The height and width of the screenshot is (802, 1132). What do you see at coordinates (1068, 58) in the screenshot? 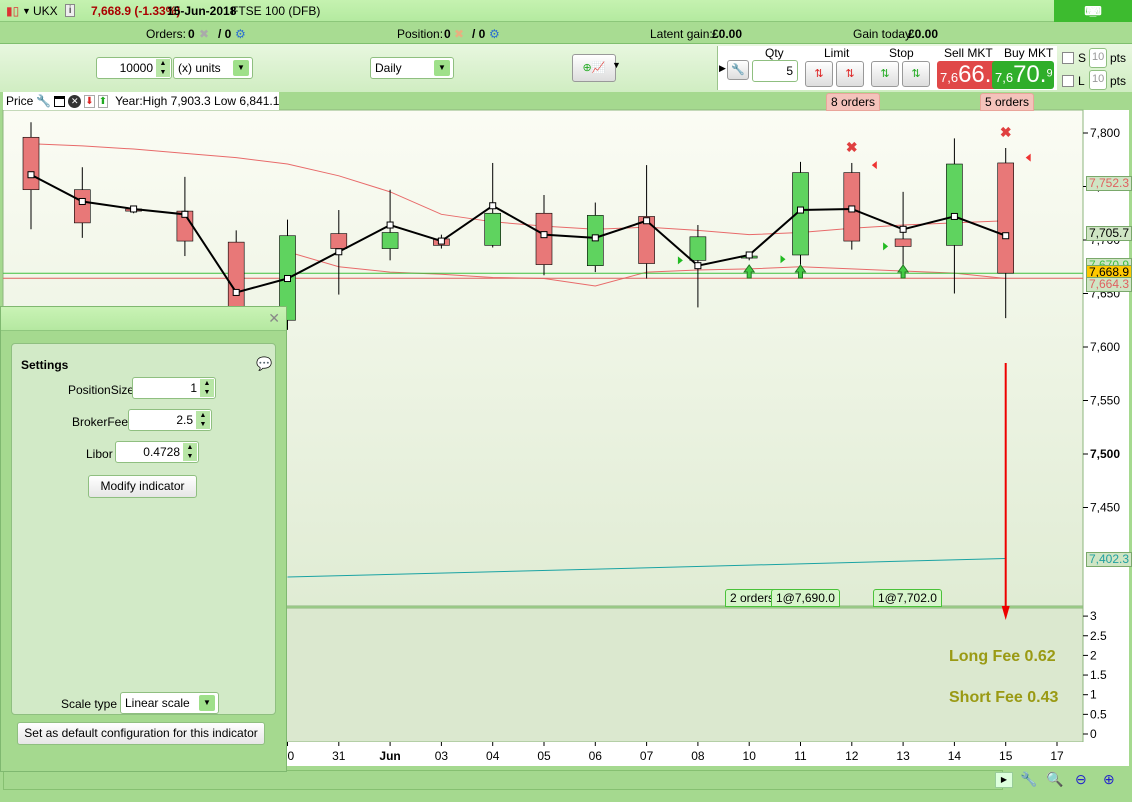
I see `s-checkbox` at bounding box center [1068, 58].